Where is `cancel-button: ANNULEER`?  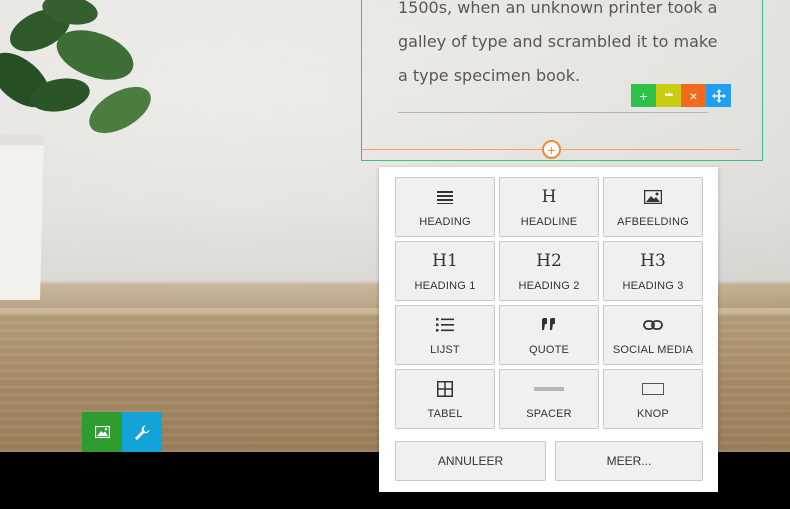
cancel-button: ANNULEER is located at coordinates (470, 461).